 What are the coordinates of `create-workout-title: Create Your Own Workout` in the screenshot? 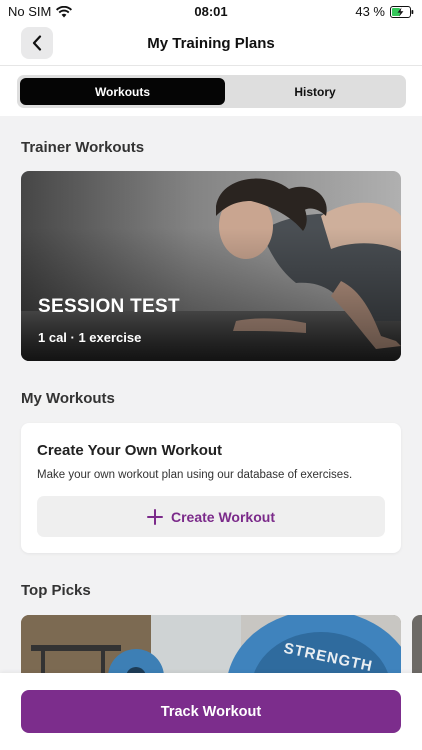 It's located at (130, 450).